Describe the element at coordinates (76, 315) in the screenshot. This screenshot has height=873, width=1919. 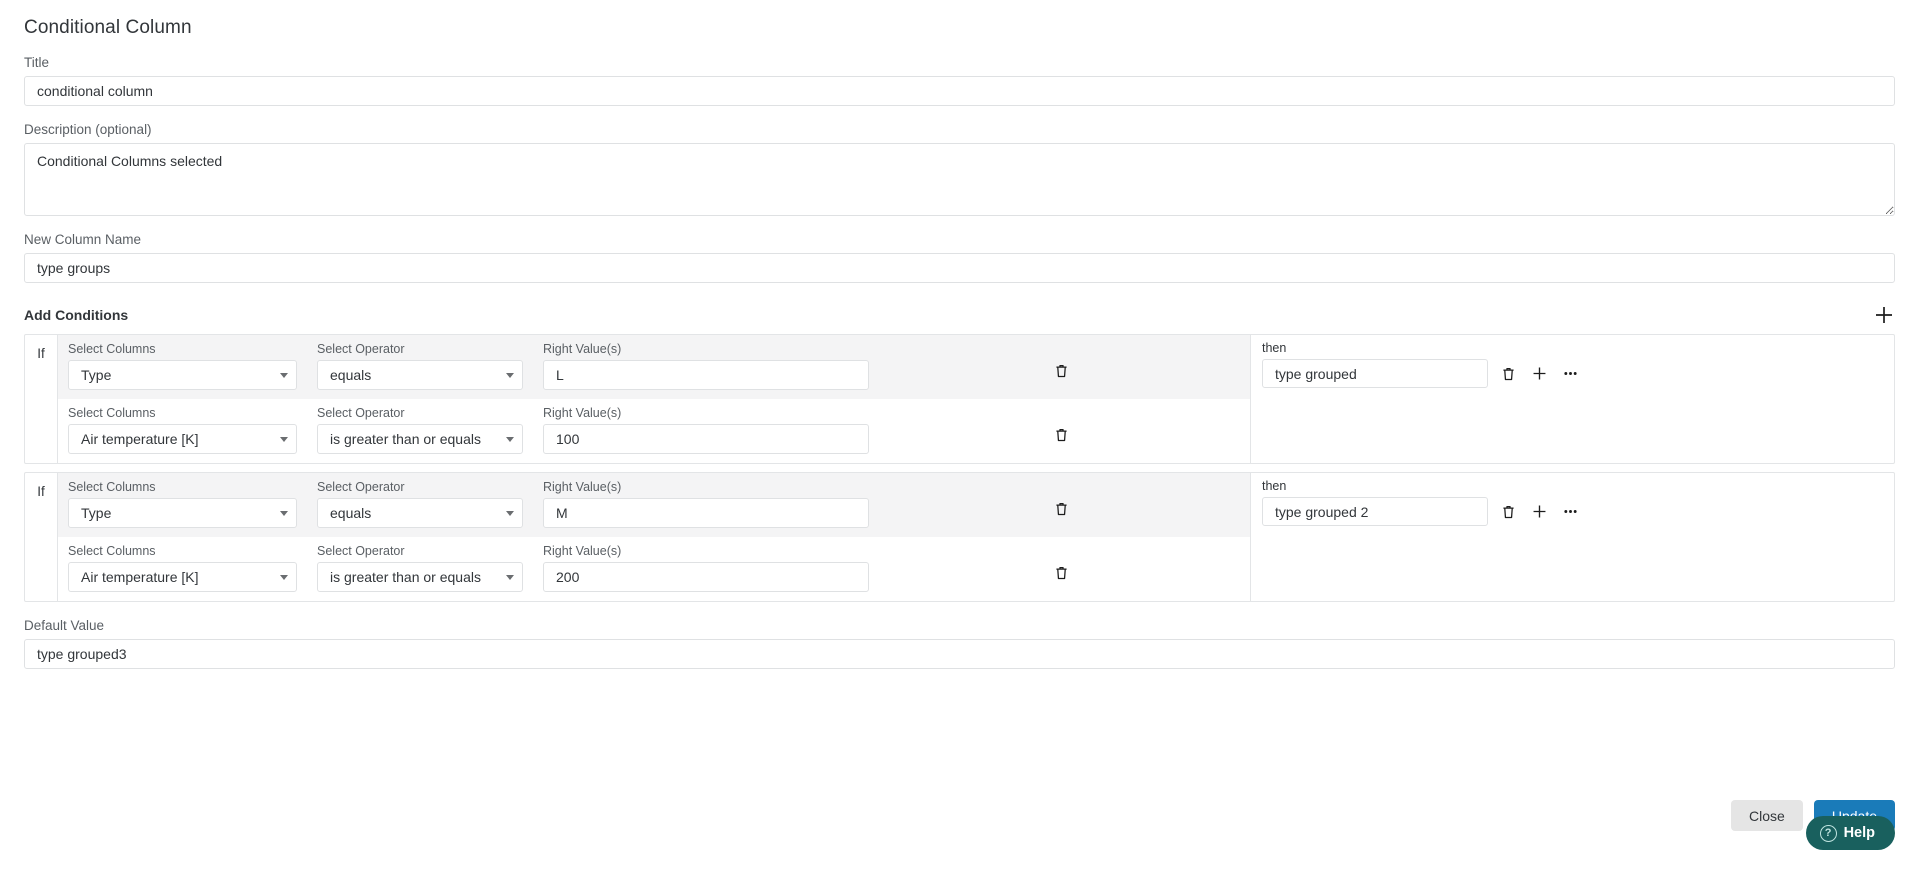
I see `add-conditions-title: Add Conditions` at that location.